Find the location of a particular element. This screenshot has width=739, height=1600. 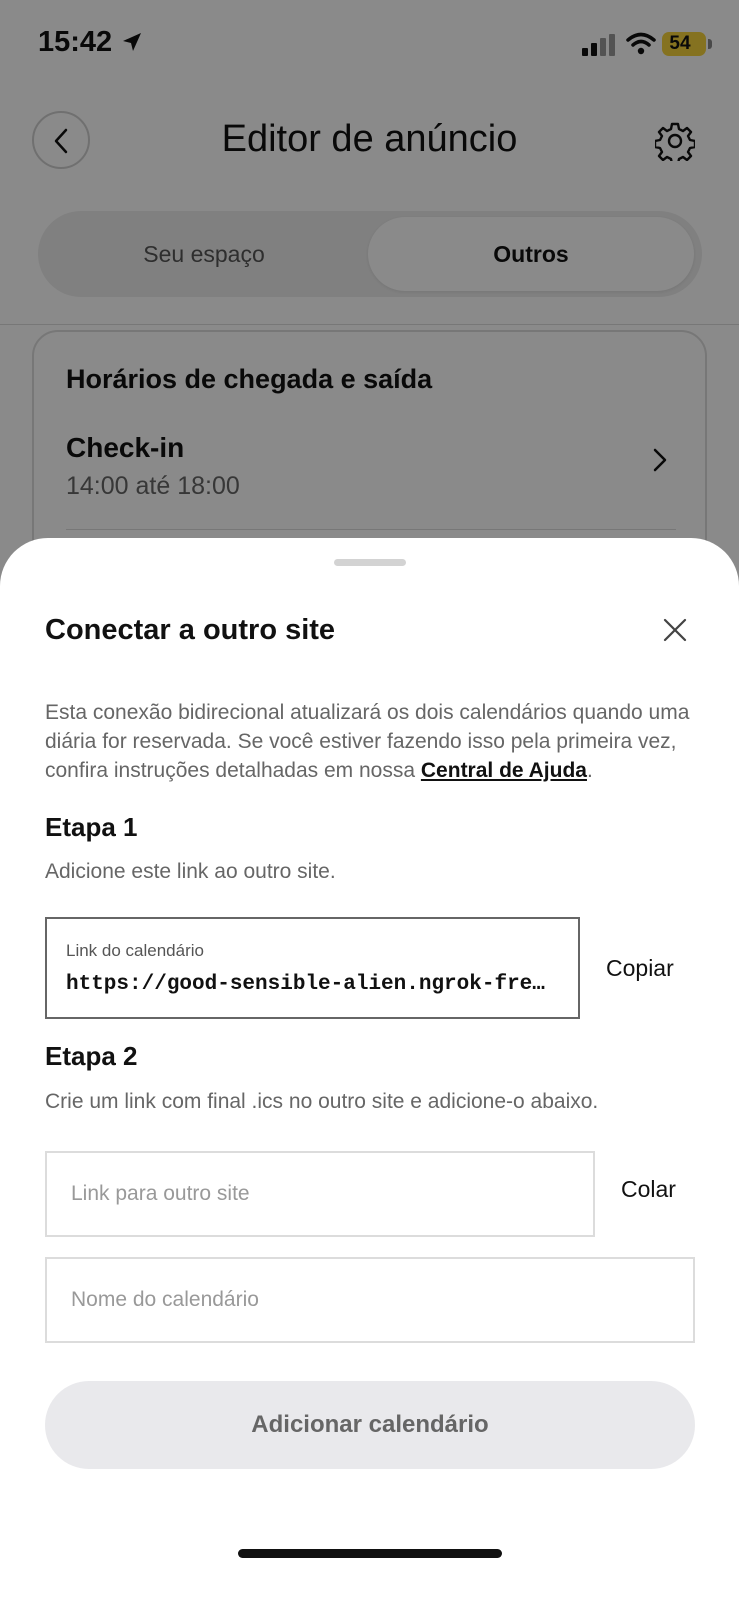

step1-title: Etapa 1 is located at coordinates (91, 827).